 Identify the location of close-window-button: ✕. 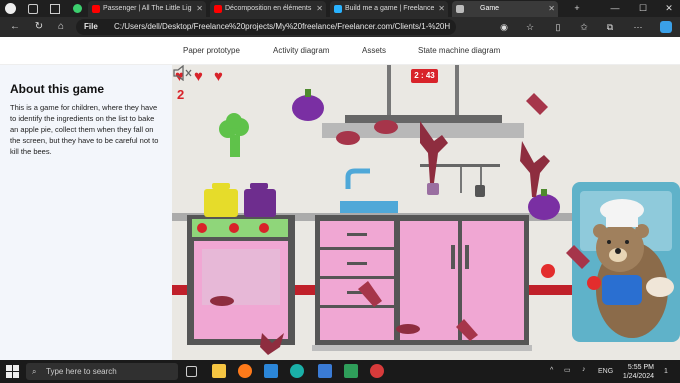
(669, 8).